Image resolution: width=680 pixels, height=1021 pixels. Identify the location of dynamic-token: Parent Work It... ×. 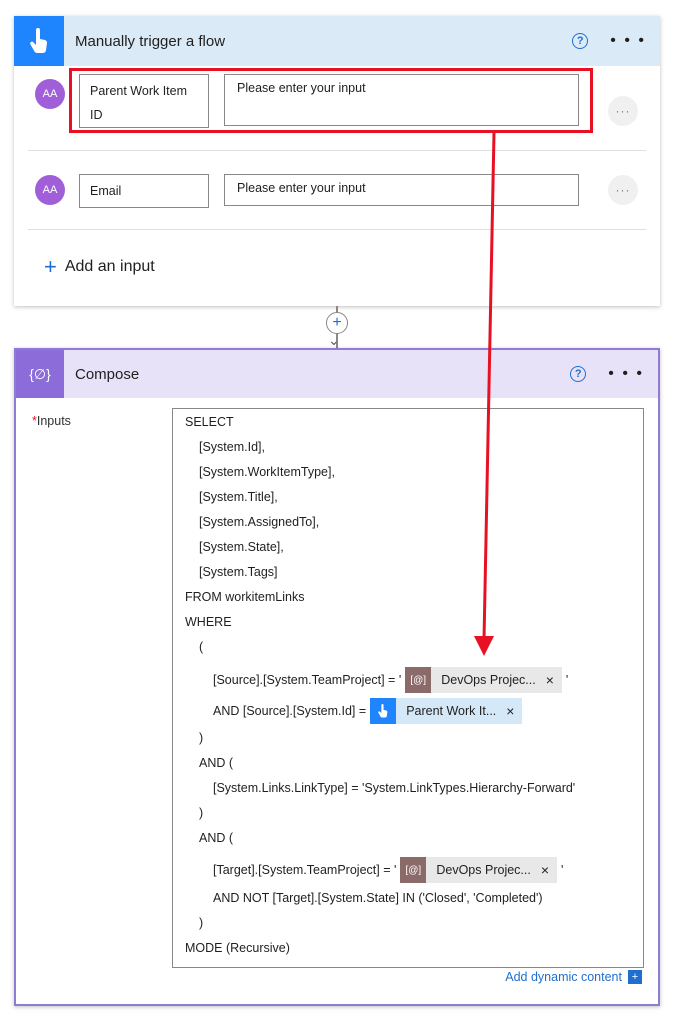
(446, 711).